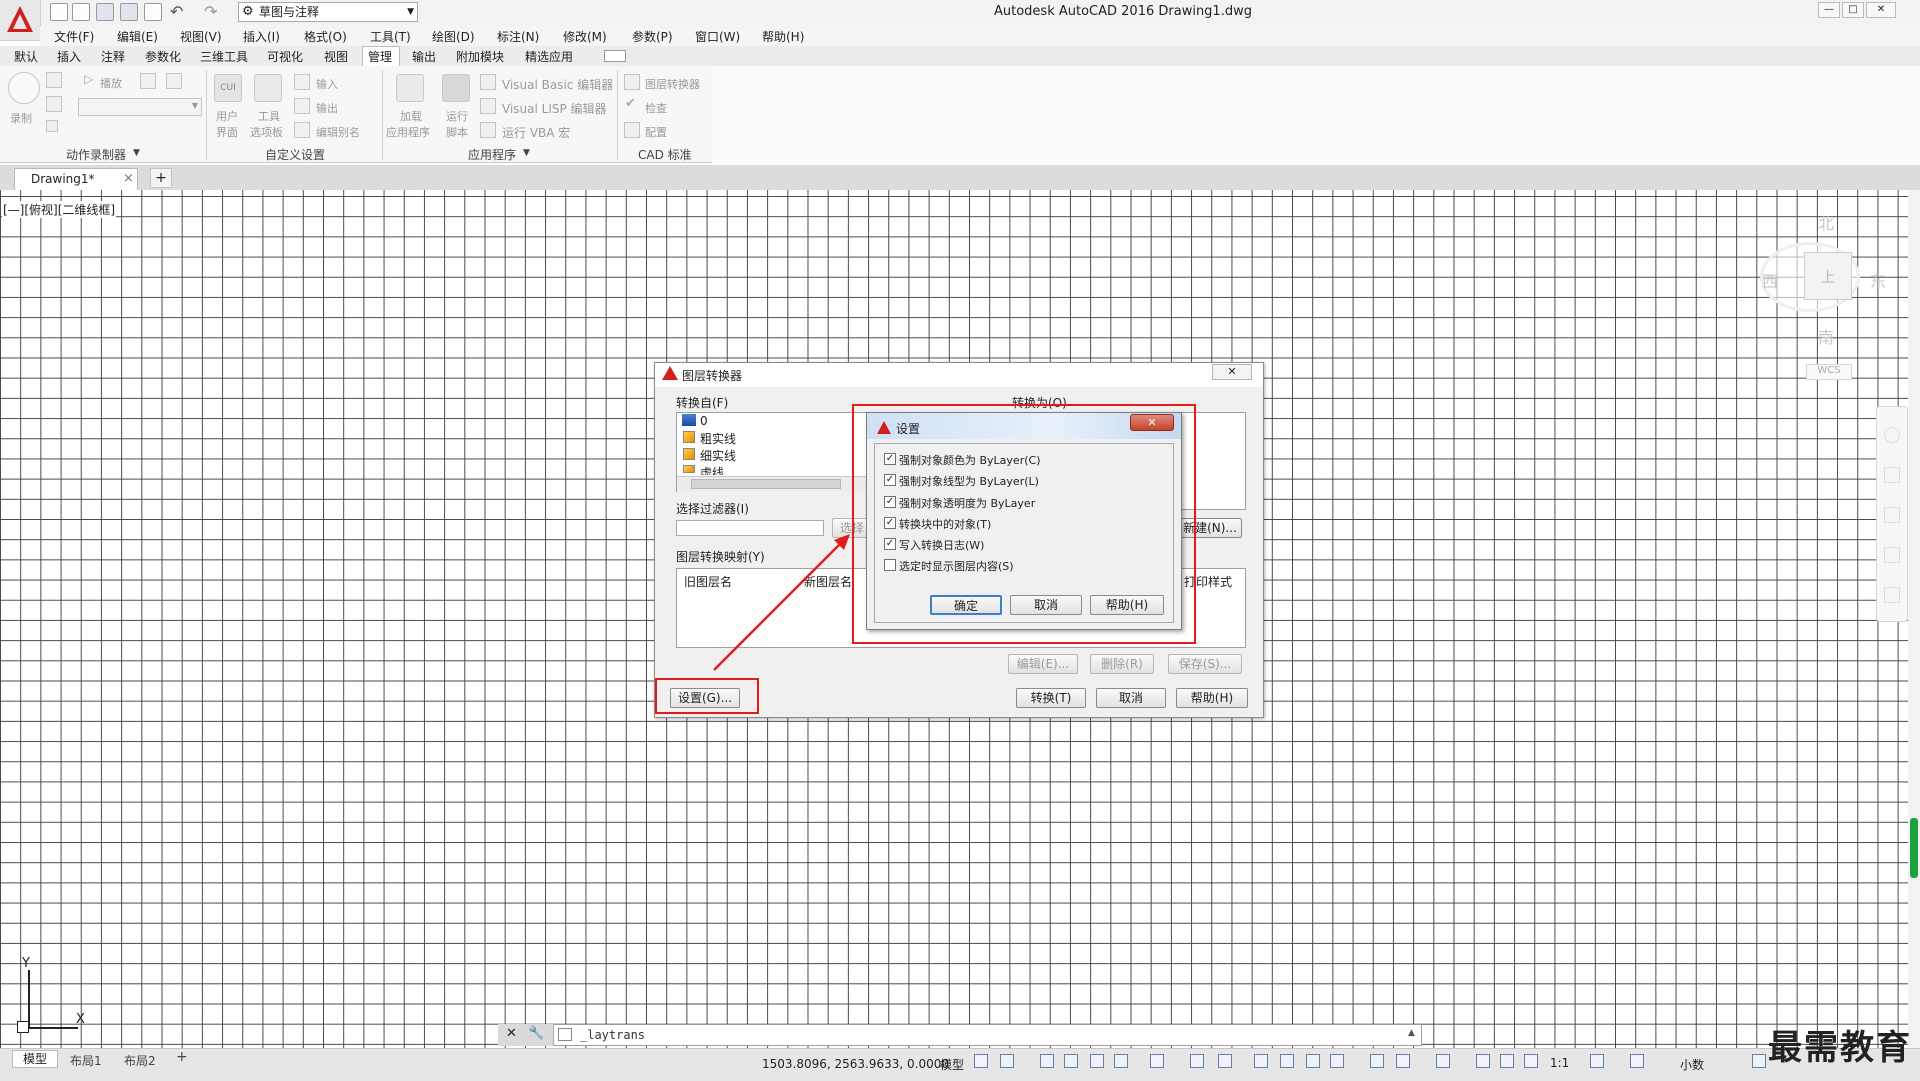 The height and width of the screenshot is (1081, 1920). I want to click on selection-cycling-icon, so click(1313, 1061).